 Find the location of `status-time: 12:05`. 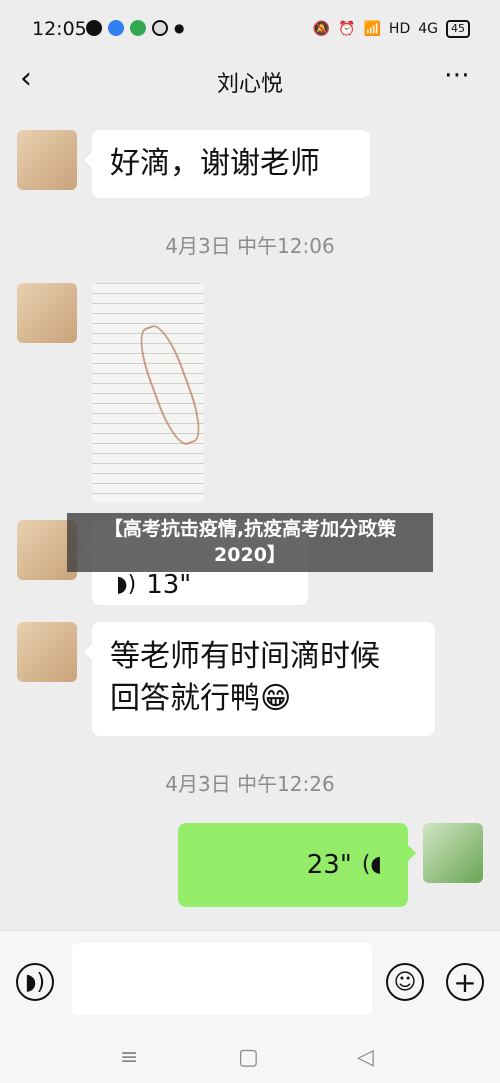

status-time: 12:05 is located at coordinates (59, 29).